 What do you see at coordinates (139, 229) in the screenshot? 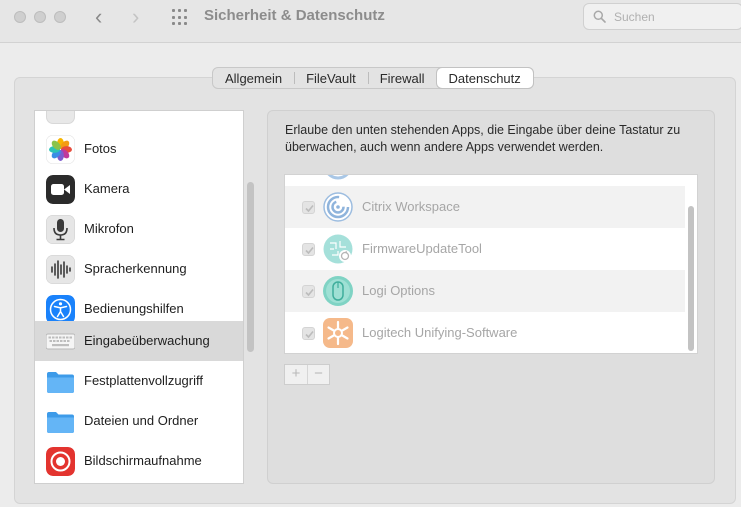
I see `sidebar-item-mikrofon: Mikrofon` at bounding box center [139, 229].